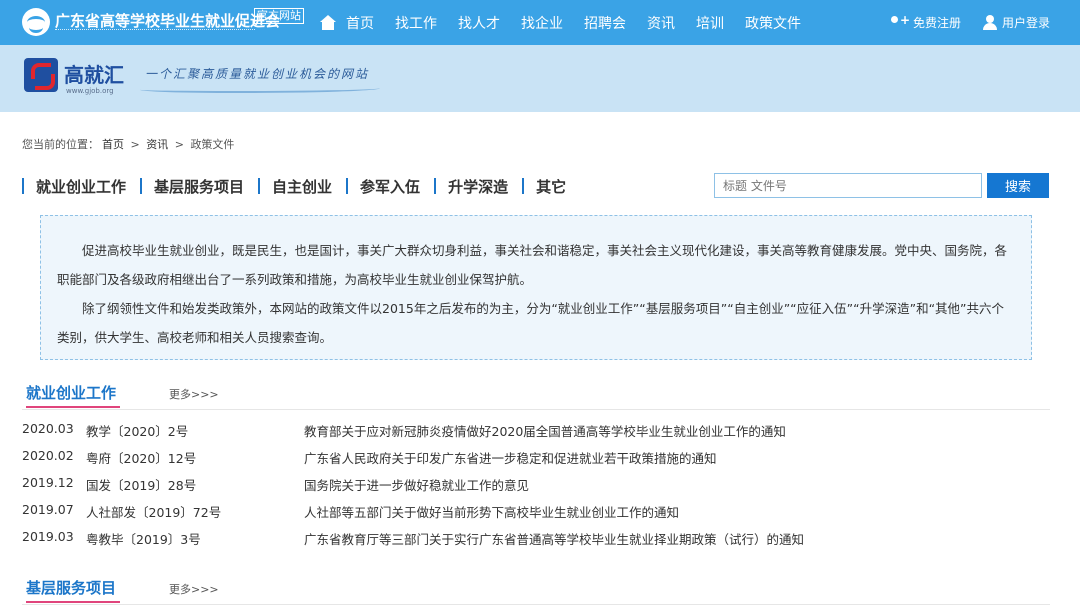 The height and width of the screenshot is (607, 1080). I want to click on category-tabs: 就业创业工作 基层服务项目 自主创业 参军入伍 升学深造 其它, so click(301, 186).